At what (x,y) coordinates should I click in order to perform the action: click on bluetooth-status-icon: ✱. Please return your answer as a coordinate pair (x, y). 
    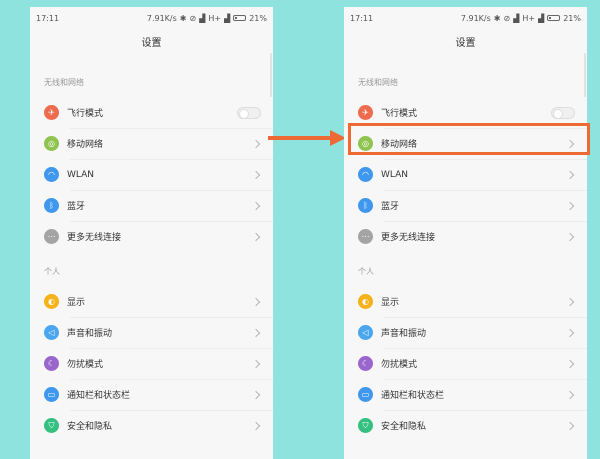
    Looking at the image, I should click on (183, 18).